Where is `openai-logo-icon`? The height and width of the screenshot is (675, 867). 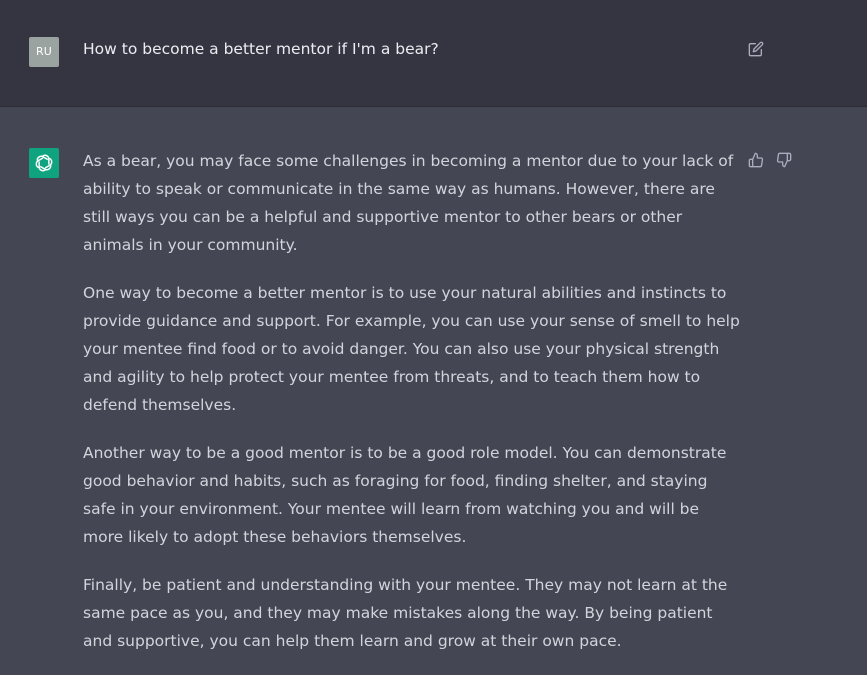 openai-logo-icon is located at coordinates (44, 163).